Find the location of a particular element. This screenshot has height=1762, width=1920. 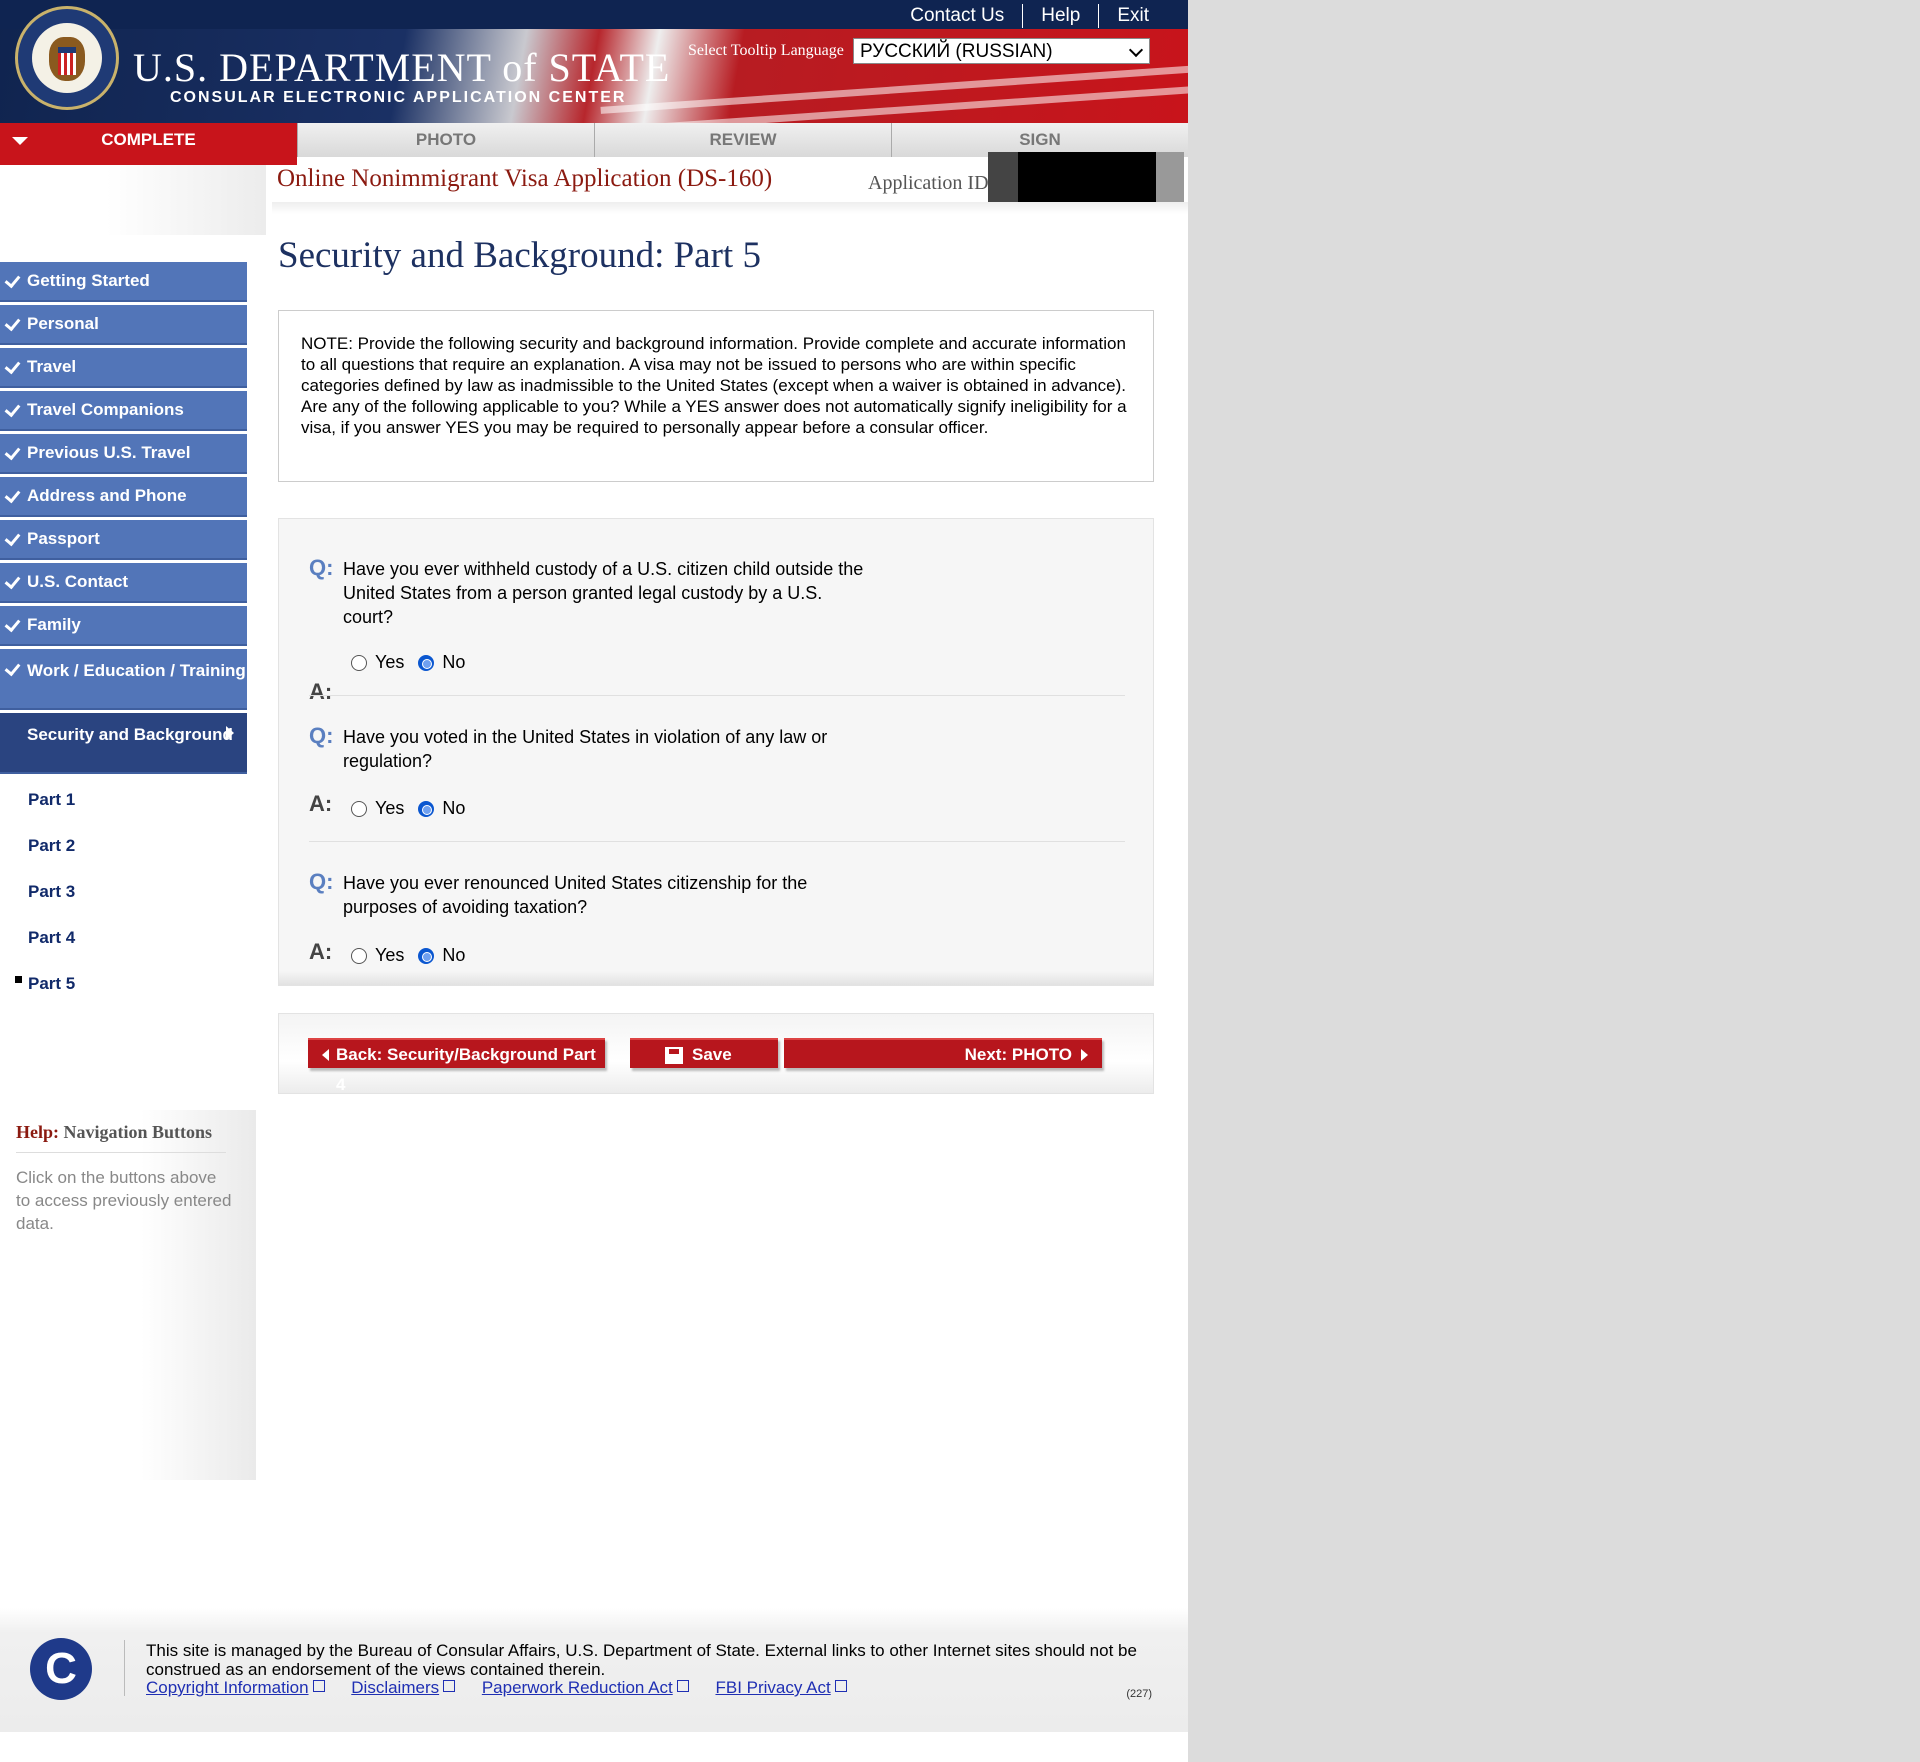

sidebar-item-passport: Passport is located at coordinates (123, 540).